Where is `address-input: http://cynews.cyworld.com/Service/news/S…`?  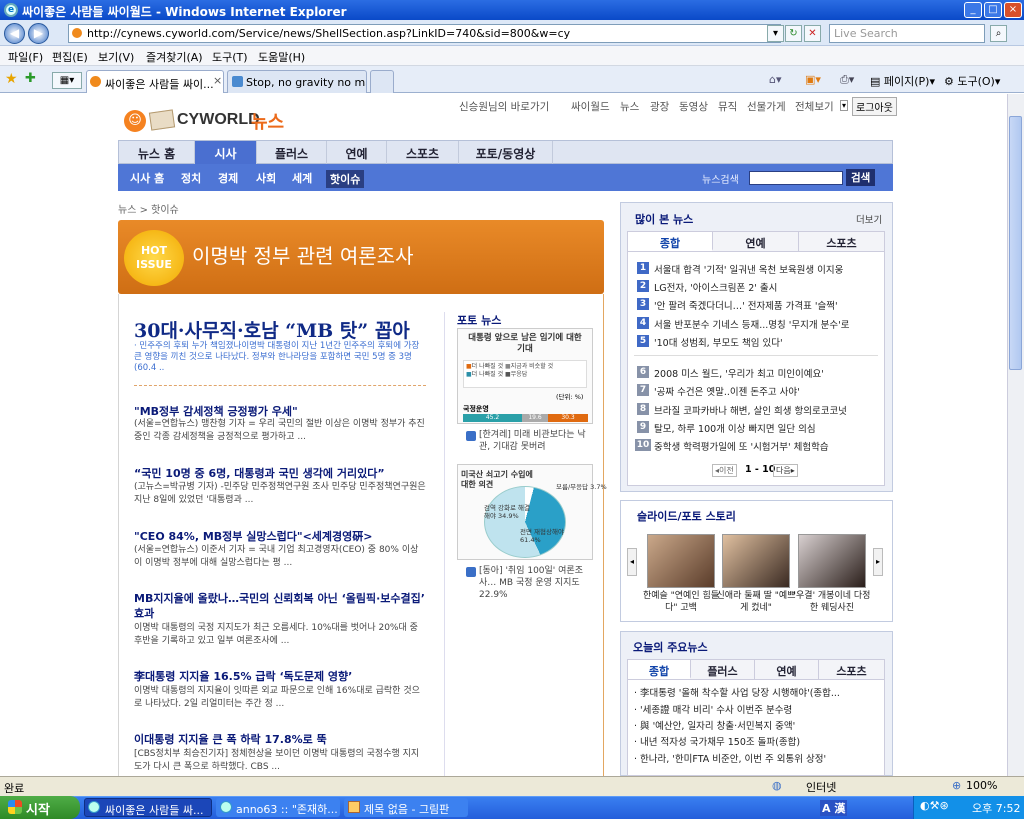
address-input: http://cynews.cyworld.com/Service/news/S… is located at coordinates (424, 33).